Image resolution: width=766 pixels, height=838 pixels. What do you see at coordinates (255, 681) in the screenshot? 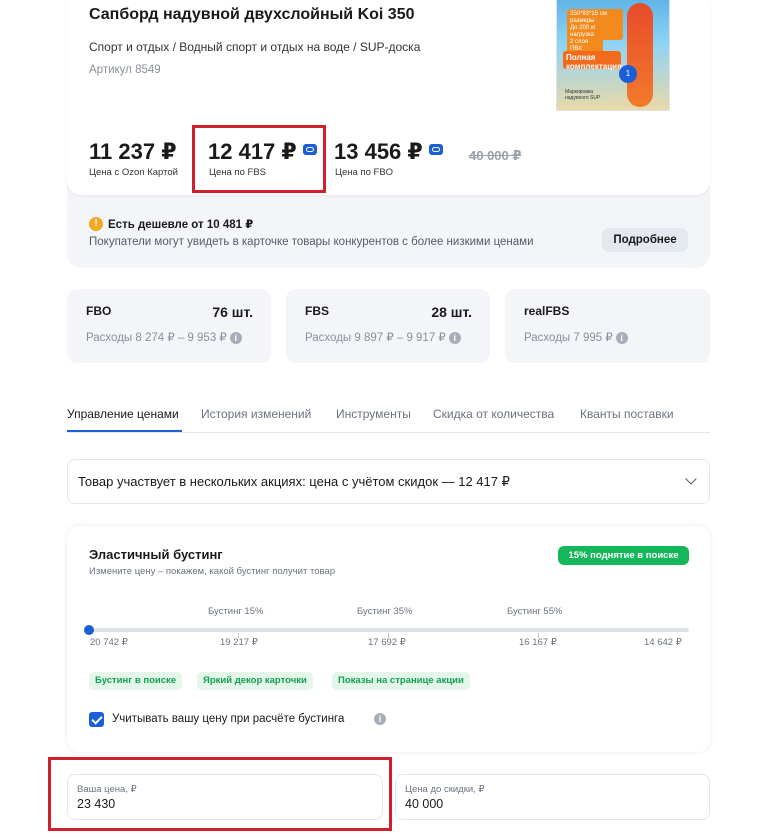
I see `boost-chip-decor: Яркий декор карточки` at bounding box center [255, 681].